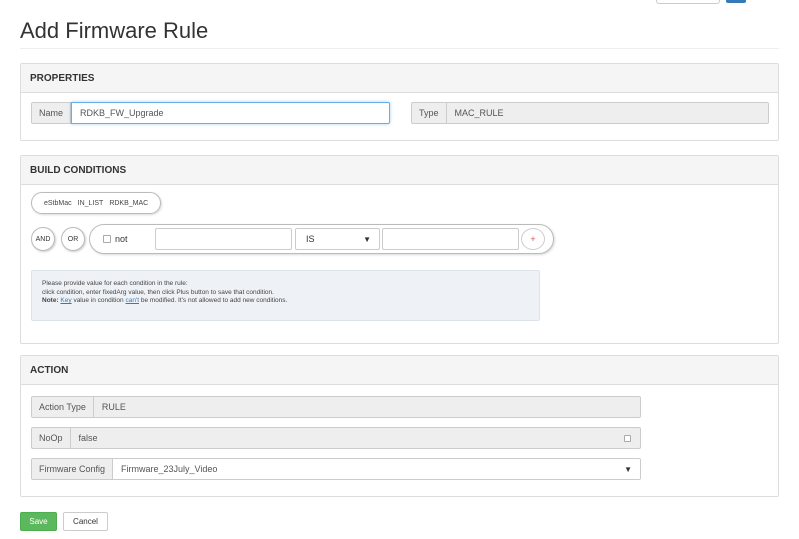  What do you see at coordinates (62, 407) in the screenshot?
I see `action-type-label: Action Type` at bounding box center [62, 407].